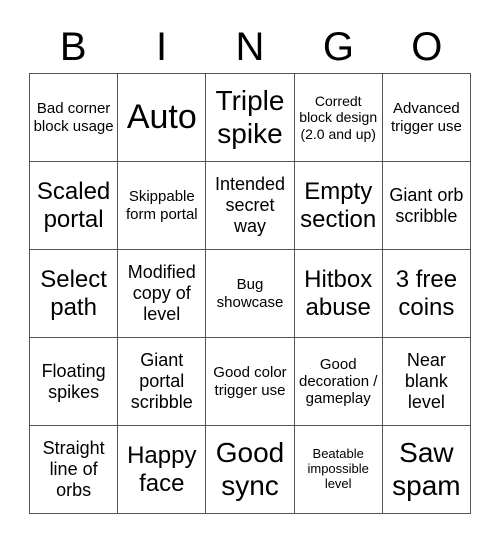  I want to click on bingo-header: B I N G O, so click(250, 47).